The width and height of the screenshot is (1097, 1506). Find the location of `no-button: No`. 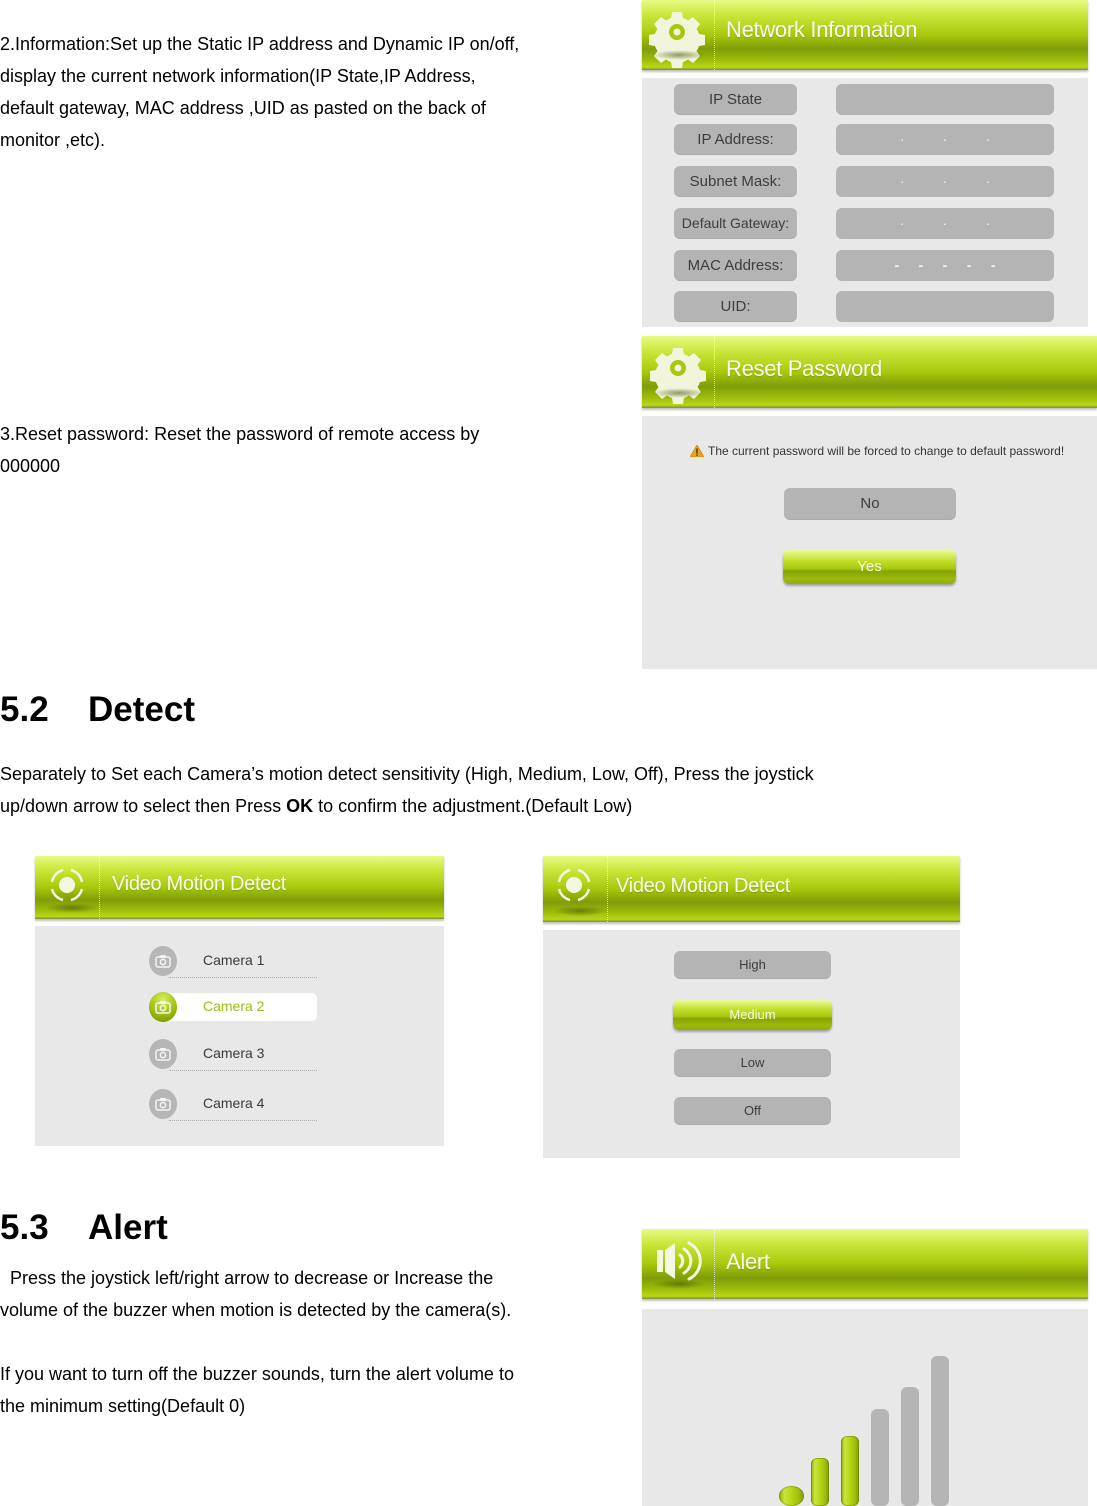

no-button: No is located at coordinates (870, 504).